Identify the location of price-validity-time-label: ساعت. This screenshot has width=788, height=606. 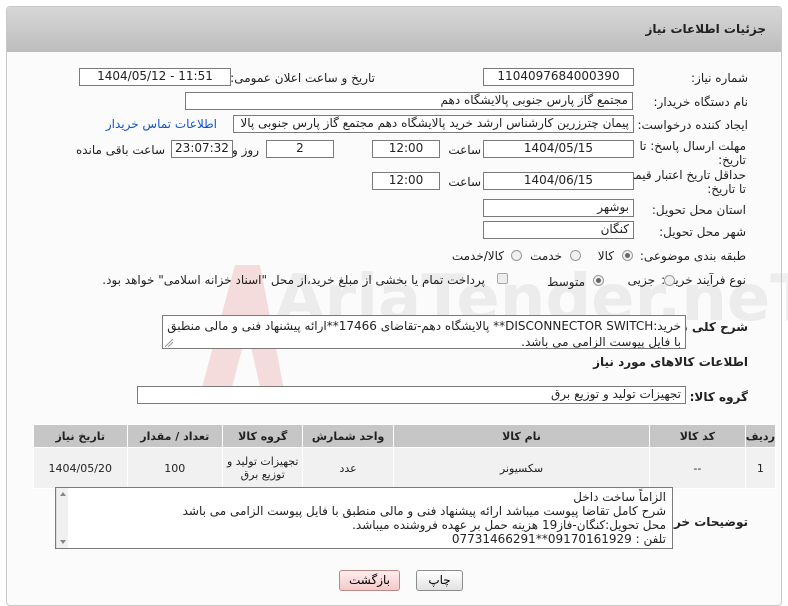
(464, 182).